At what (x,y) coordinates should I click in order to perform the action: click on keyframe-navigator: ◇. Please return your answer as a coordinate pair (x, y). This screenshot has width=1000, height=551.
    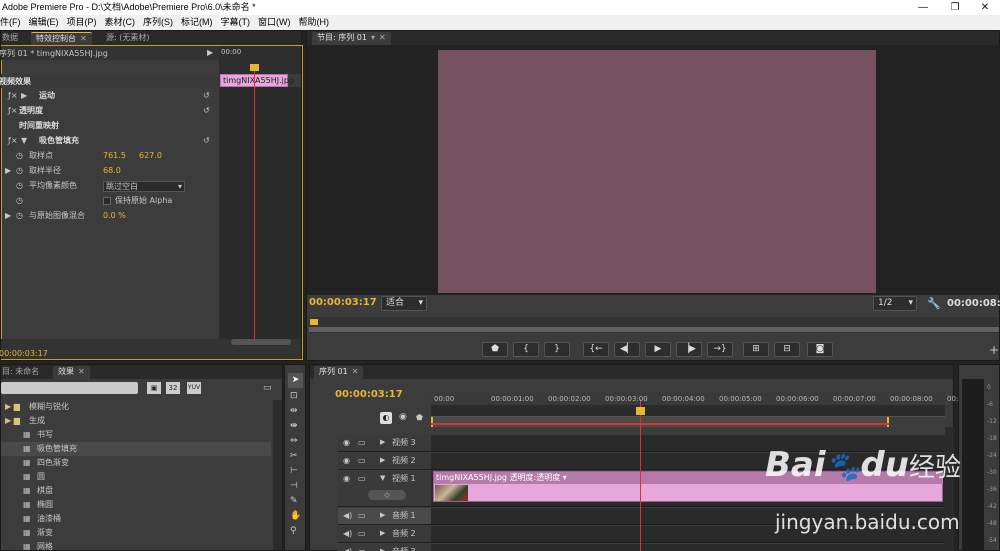
    Looking at the image, I should click on (387, 495).